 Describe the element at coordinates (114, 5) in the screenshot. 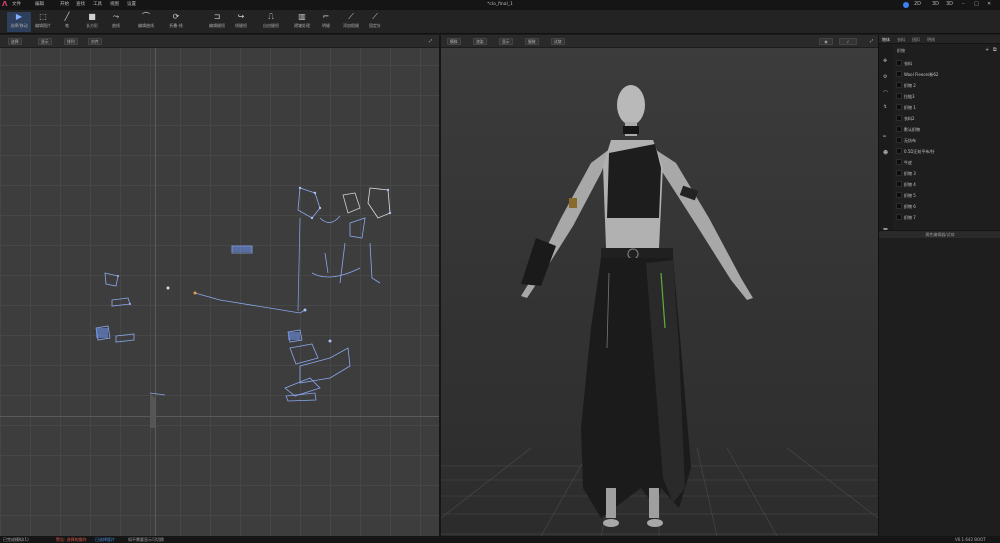

I see `menu-view: 视图` at that location.